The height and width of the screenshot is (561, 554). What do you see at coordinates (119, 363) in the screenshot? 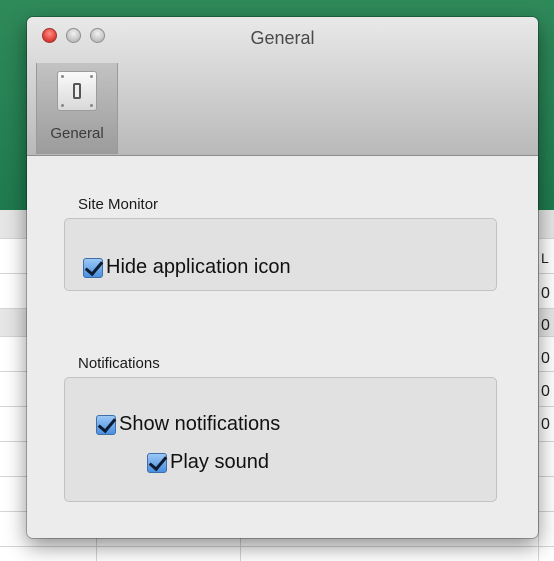
I see `section-title-notifications: Notifications` at bounding box center [119, 363].